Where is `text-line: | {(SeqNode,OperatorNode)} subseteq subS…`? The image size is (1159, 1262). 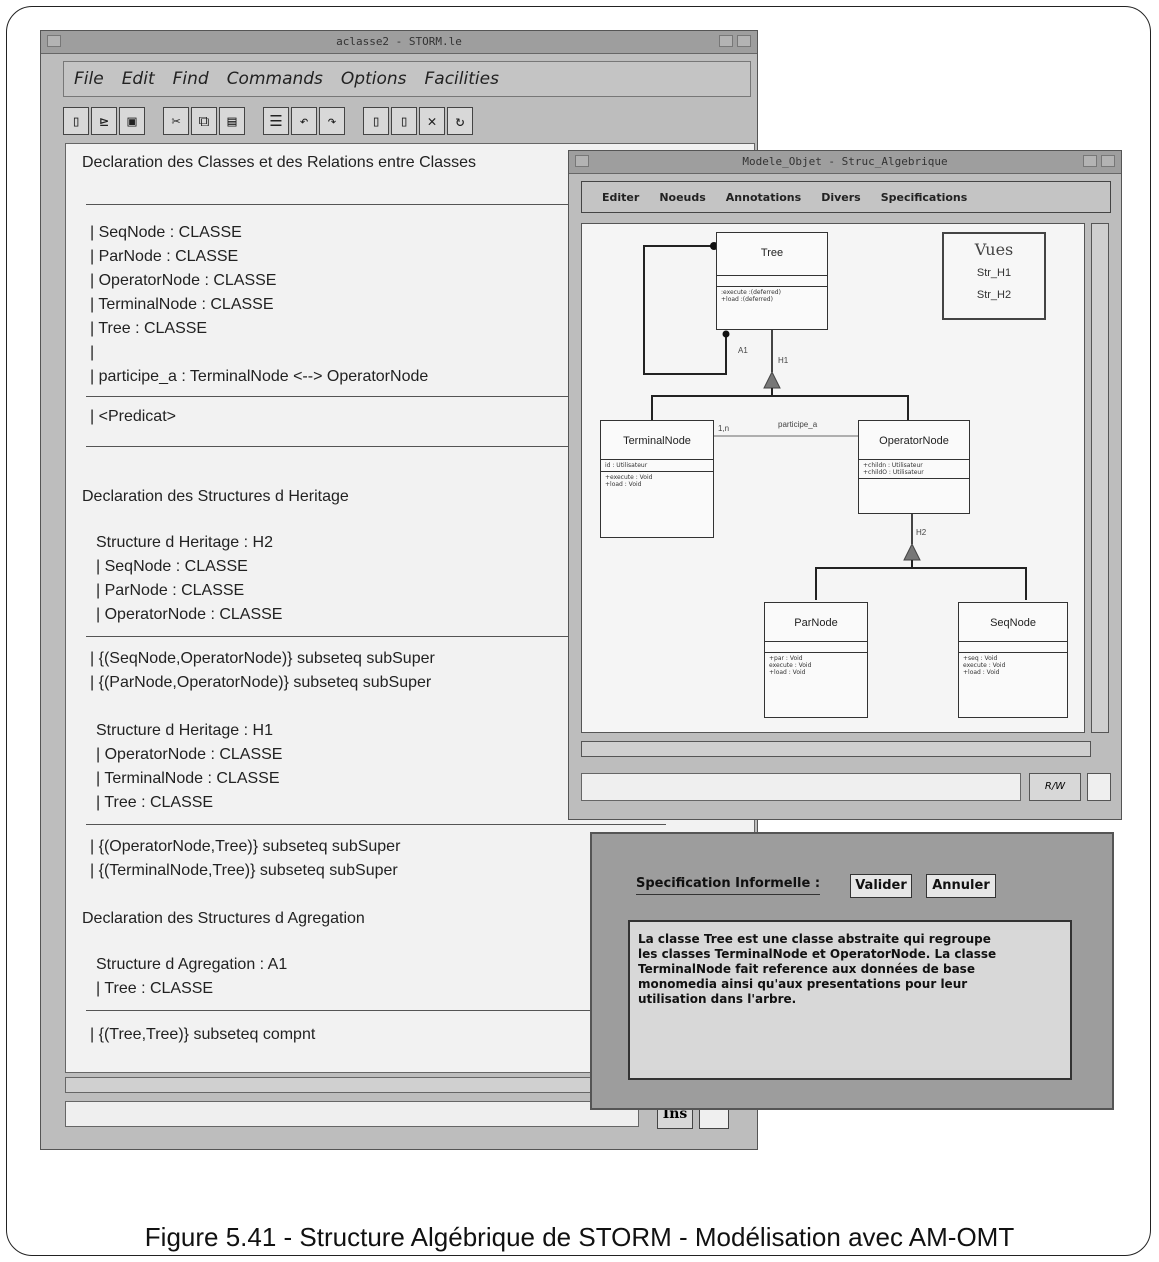 text-line: | {(SeqNode,OperatorNode)} subseteq subS… is located at coordinates (262, 658).